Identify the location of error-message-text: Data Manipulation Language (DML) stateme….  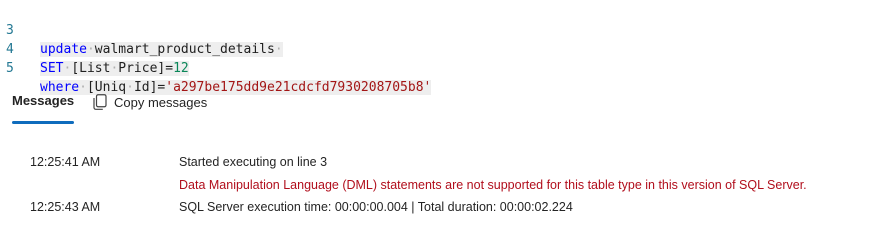
(493, 185).